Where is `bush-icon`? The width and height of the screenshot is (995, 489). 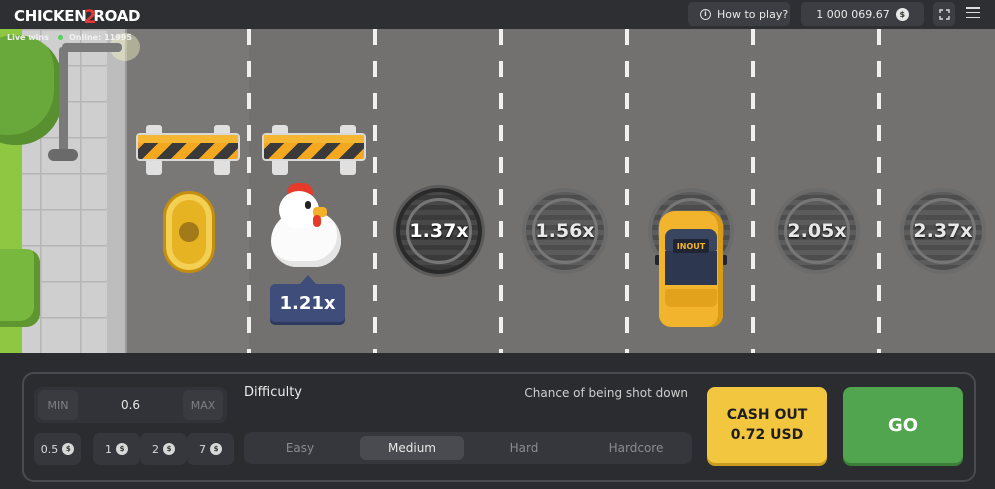
bush-icon is located at coordinates (20, 288).